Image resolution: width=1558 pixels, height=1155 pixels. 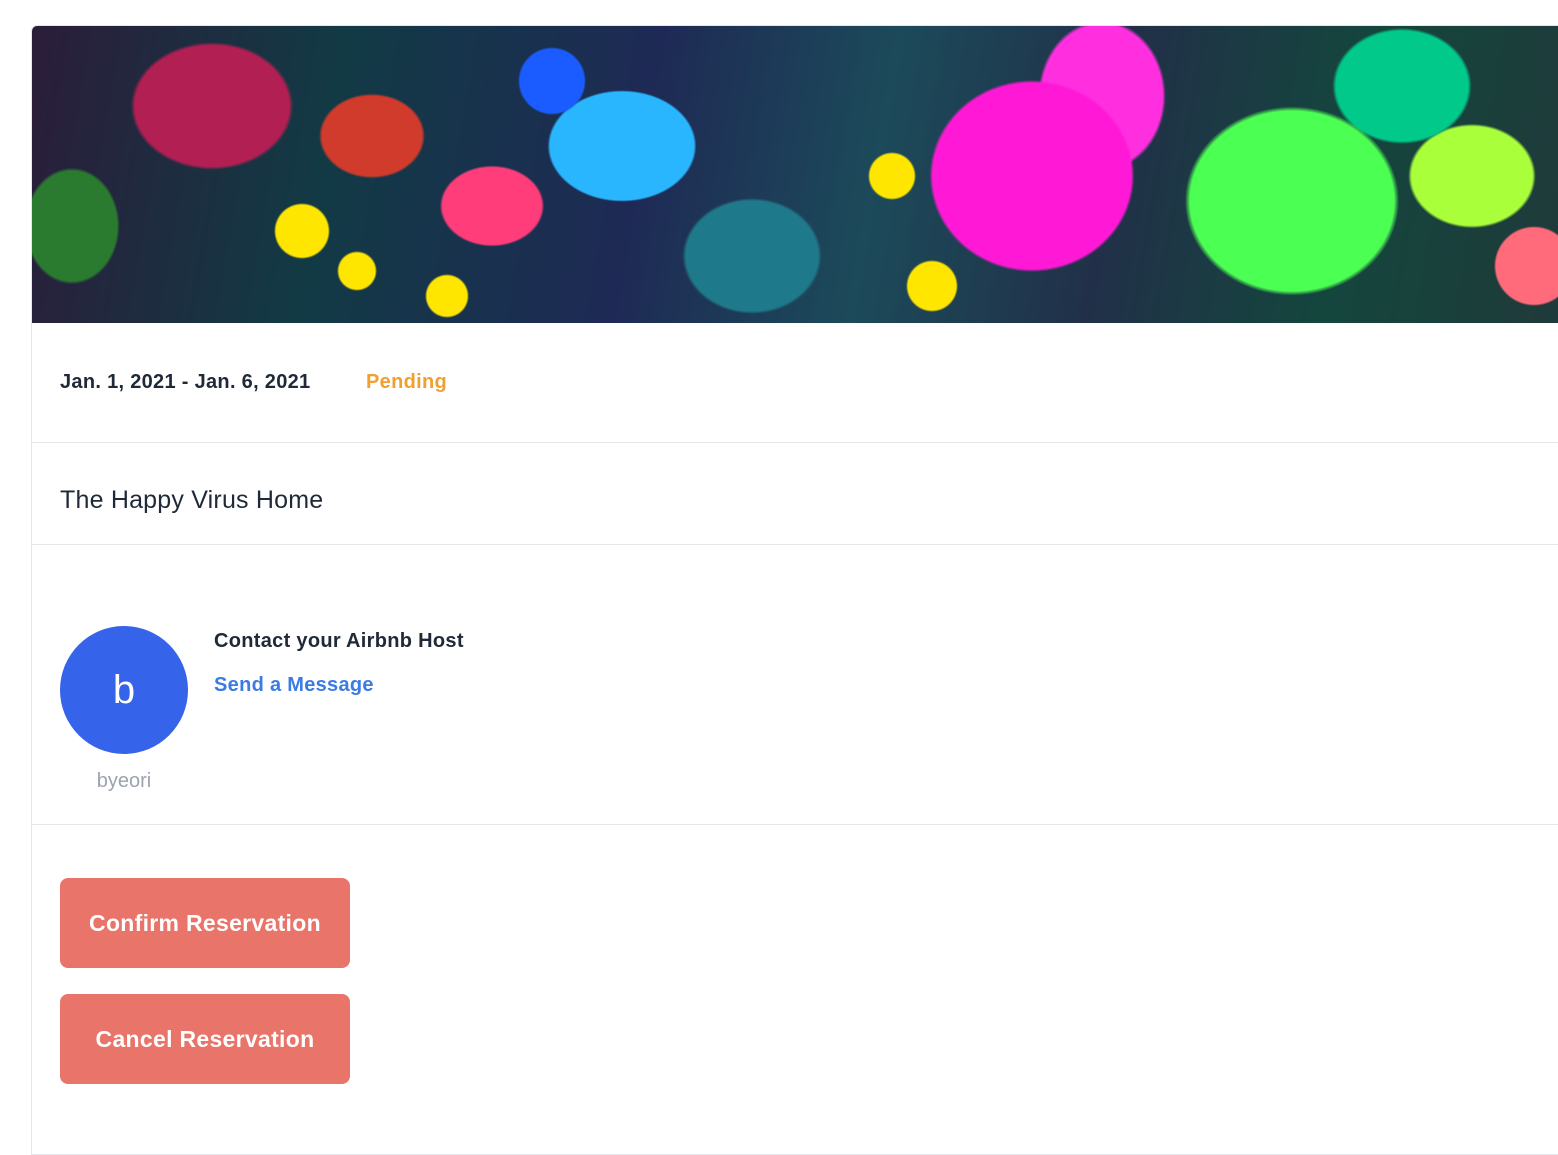 I want to click on host-username: byeori, so click(x=124, y=781).